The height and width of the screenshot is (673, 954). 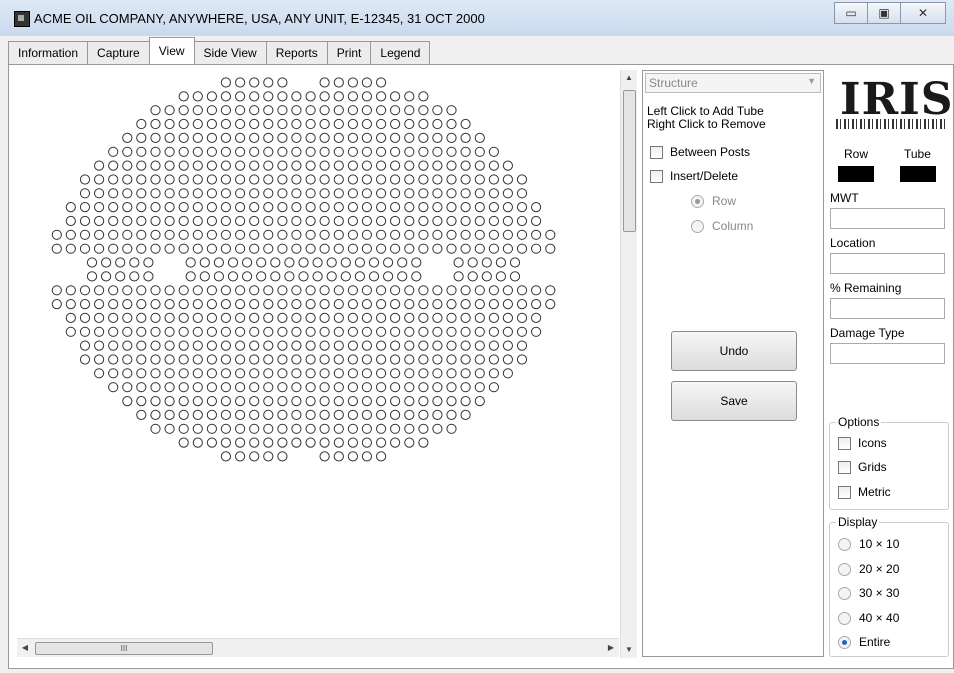 I want to click on radio-circle, so click(x=844, y=544).